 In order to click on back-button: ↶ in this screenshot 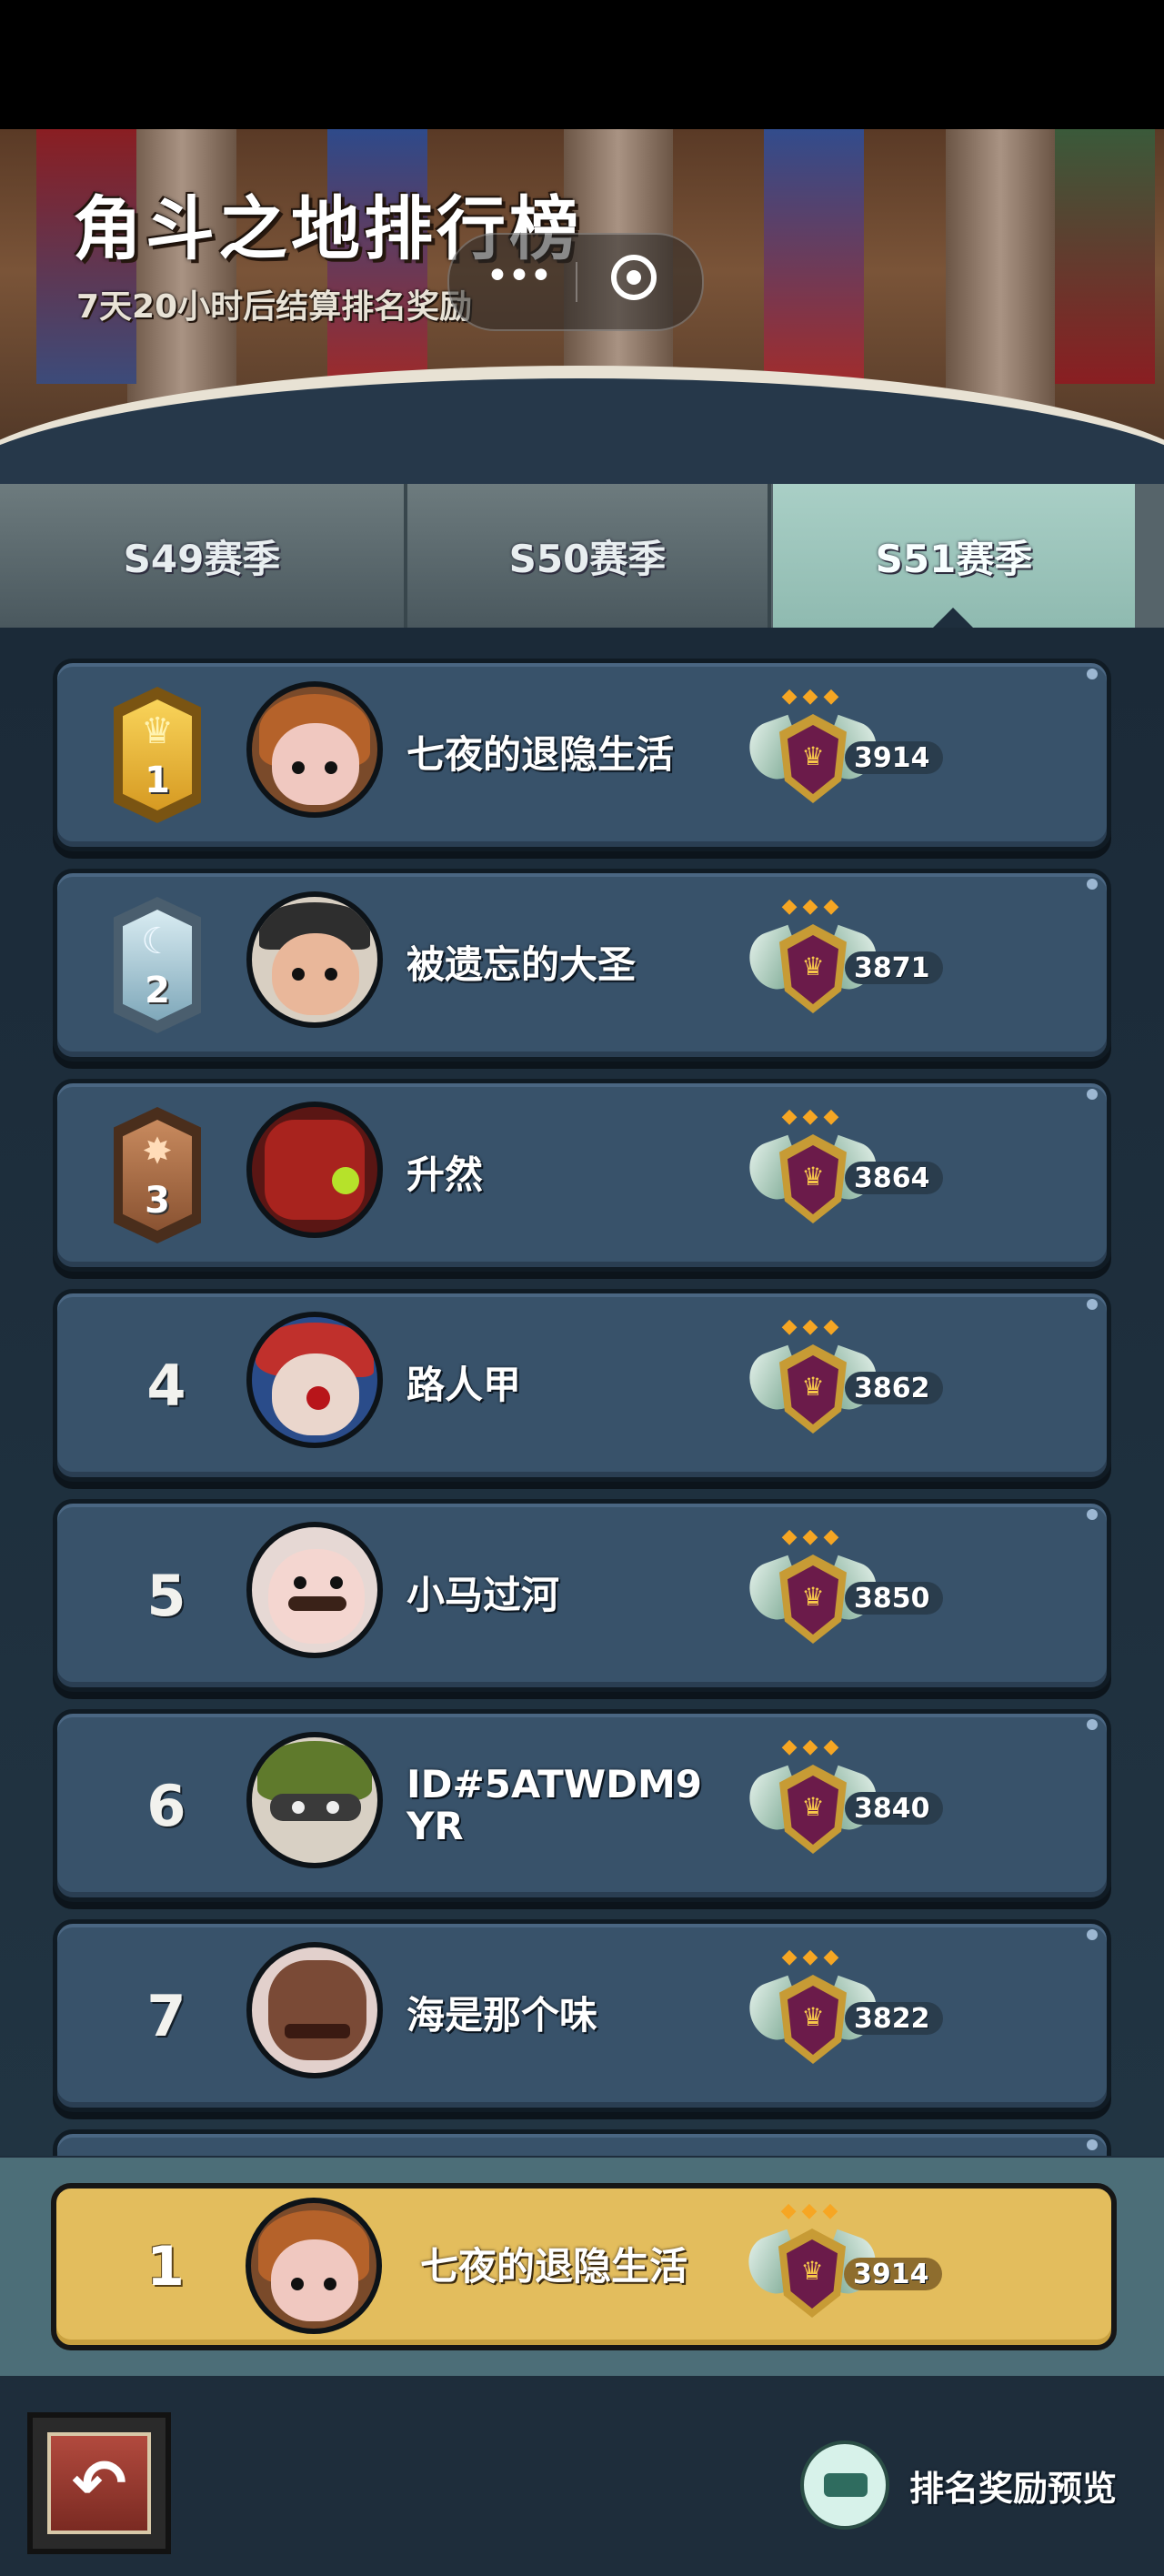, I will do `click(99, 2483)`.